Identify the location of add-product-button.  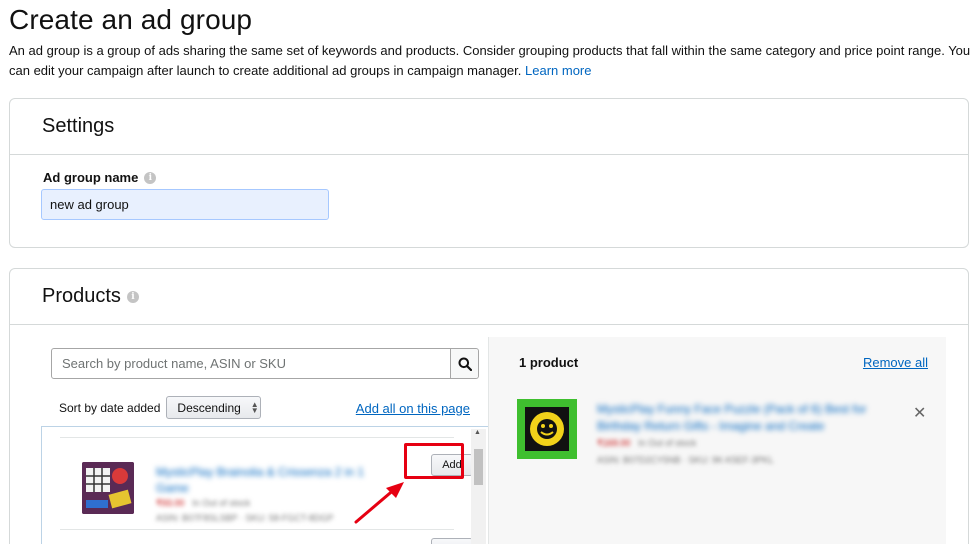
(452, 541).